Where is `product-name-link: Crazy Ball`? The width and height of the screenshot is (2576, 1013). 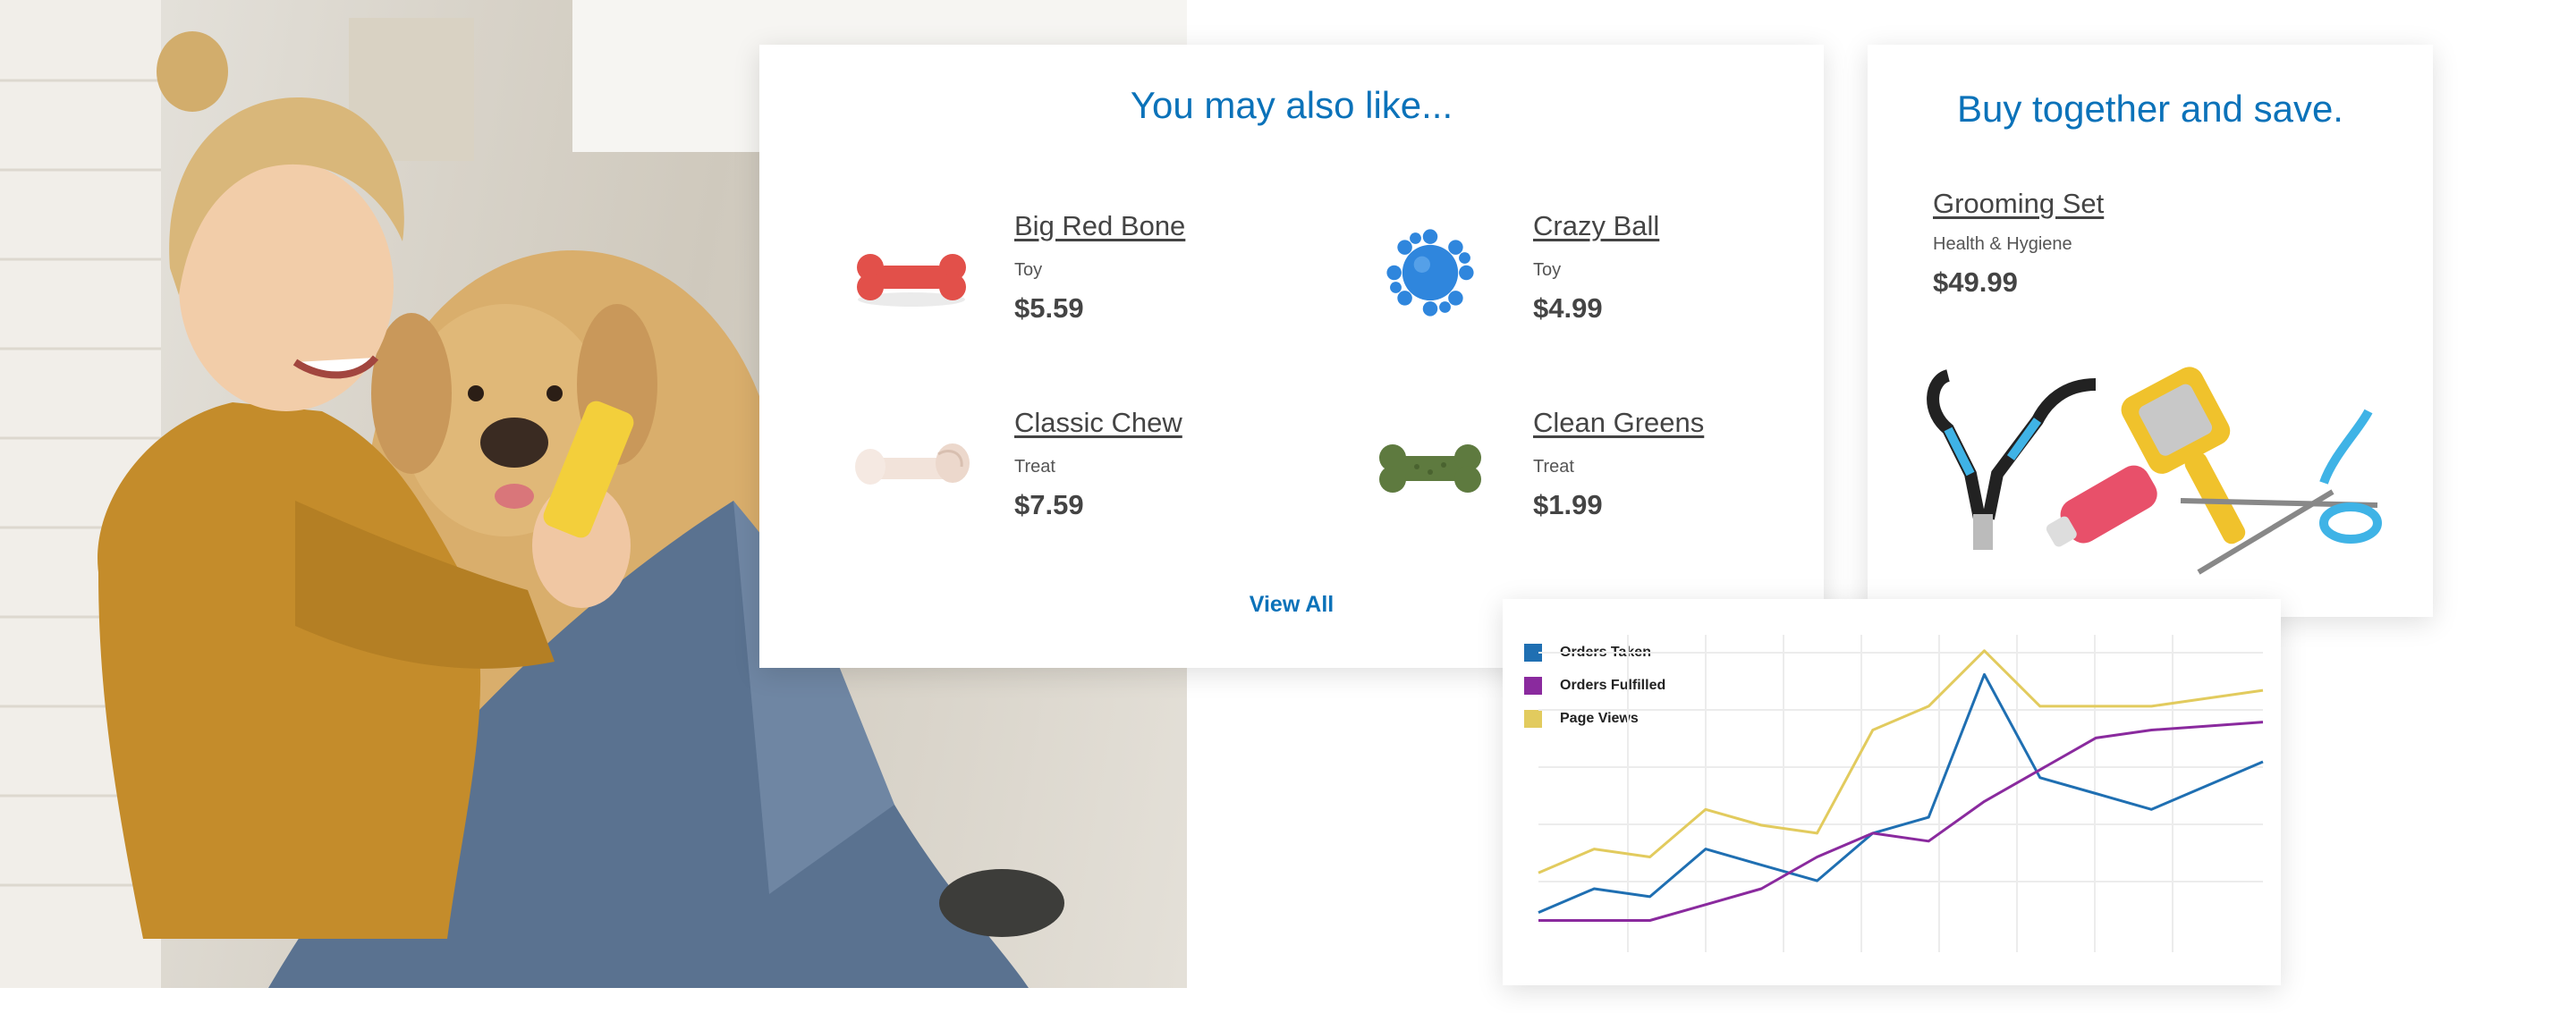
product-name-link: Crazy Ball is located at coordinates (1596, 226).